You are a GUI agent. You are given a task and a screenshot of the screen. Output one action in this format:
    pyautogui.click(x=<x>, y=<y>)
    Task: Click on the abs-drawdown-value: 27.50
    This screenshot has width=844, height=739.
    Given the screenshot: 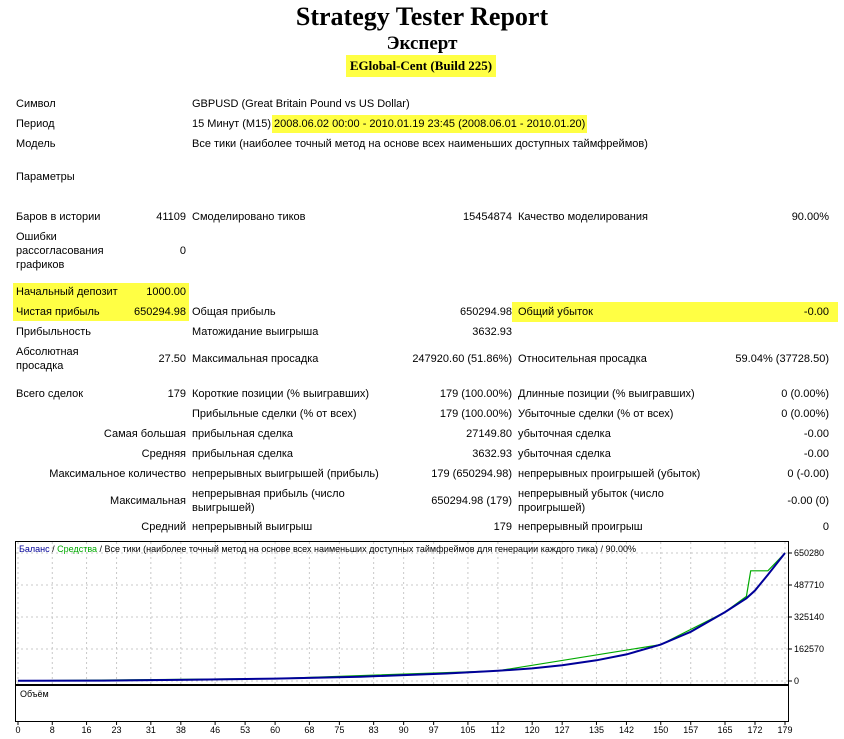 What is the action you would take?
    pyautogui.click(x=172, y=359)
    